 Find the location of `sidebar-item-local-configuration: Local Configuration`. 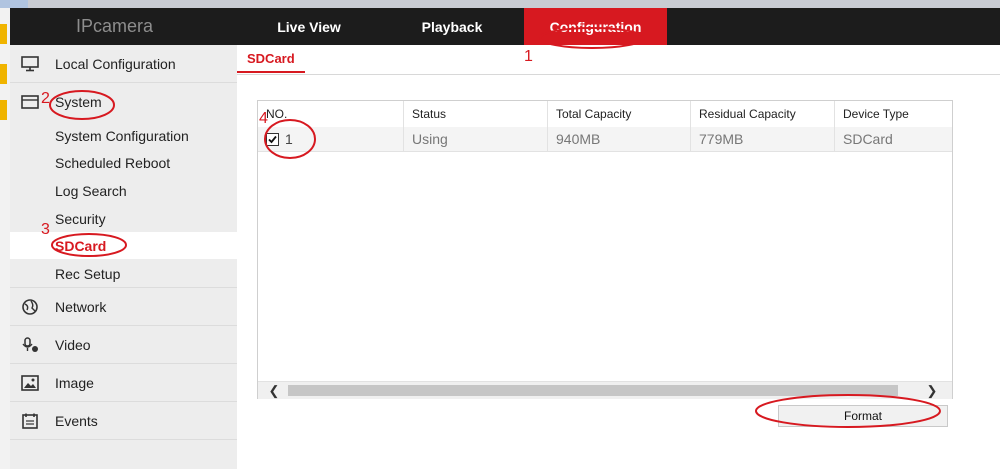

sidebar-item-local-configuration: Local Configuration is located at coordinates (123, 64).